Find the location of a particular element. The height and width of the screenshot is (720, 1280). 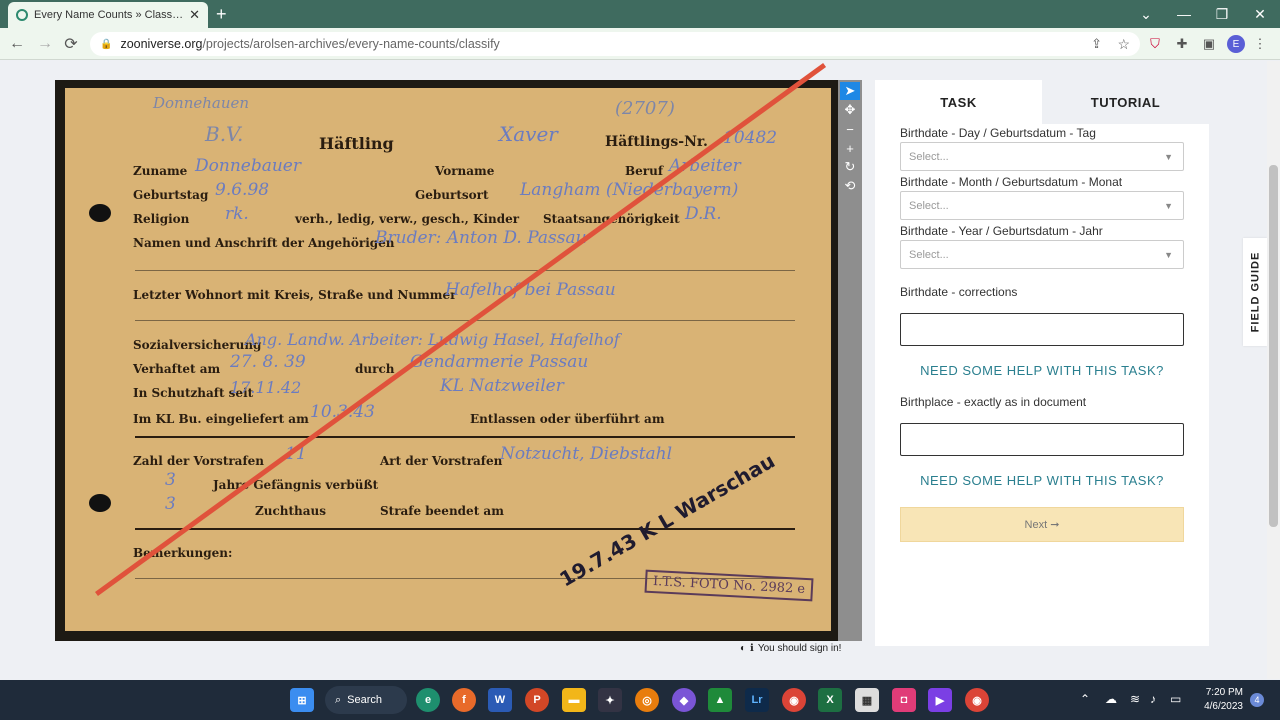

clock-time: 7:20 PM is located at coordinates (1224, 692).